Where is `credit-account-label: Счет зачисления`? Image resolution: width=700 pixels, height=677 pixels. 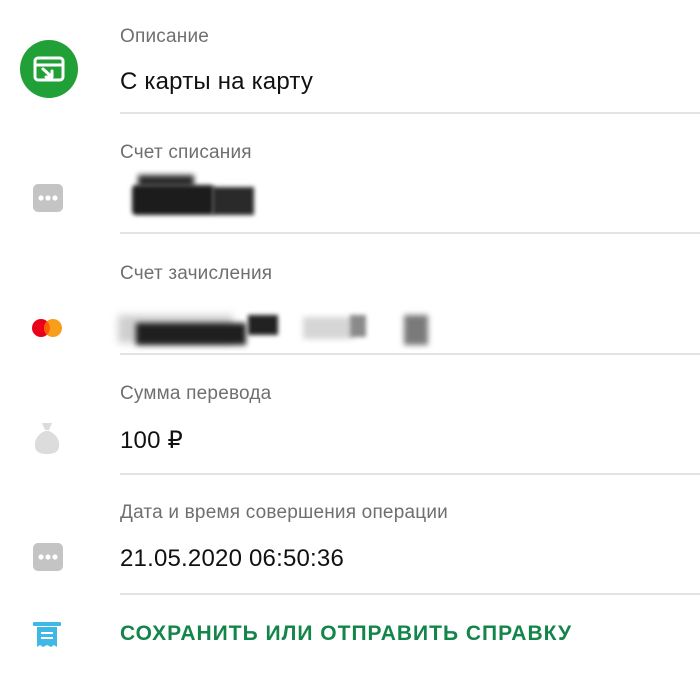 credit-account-label: Счет зачисления is located at coordinates (196, 273).